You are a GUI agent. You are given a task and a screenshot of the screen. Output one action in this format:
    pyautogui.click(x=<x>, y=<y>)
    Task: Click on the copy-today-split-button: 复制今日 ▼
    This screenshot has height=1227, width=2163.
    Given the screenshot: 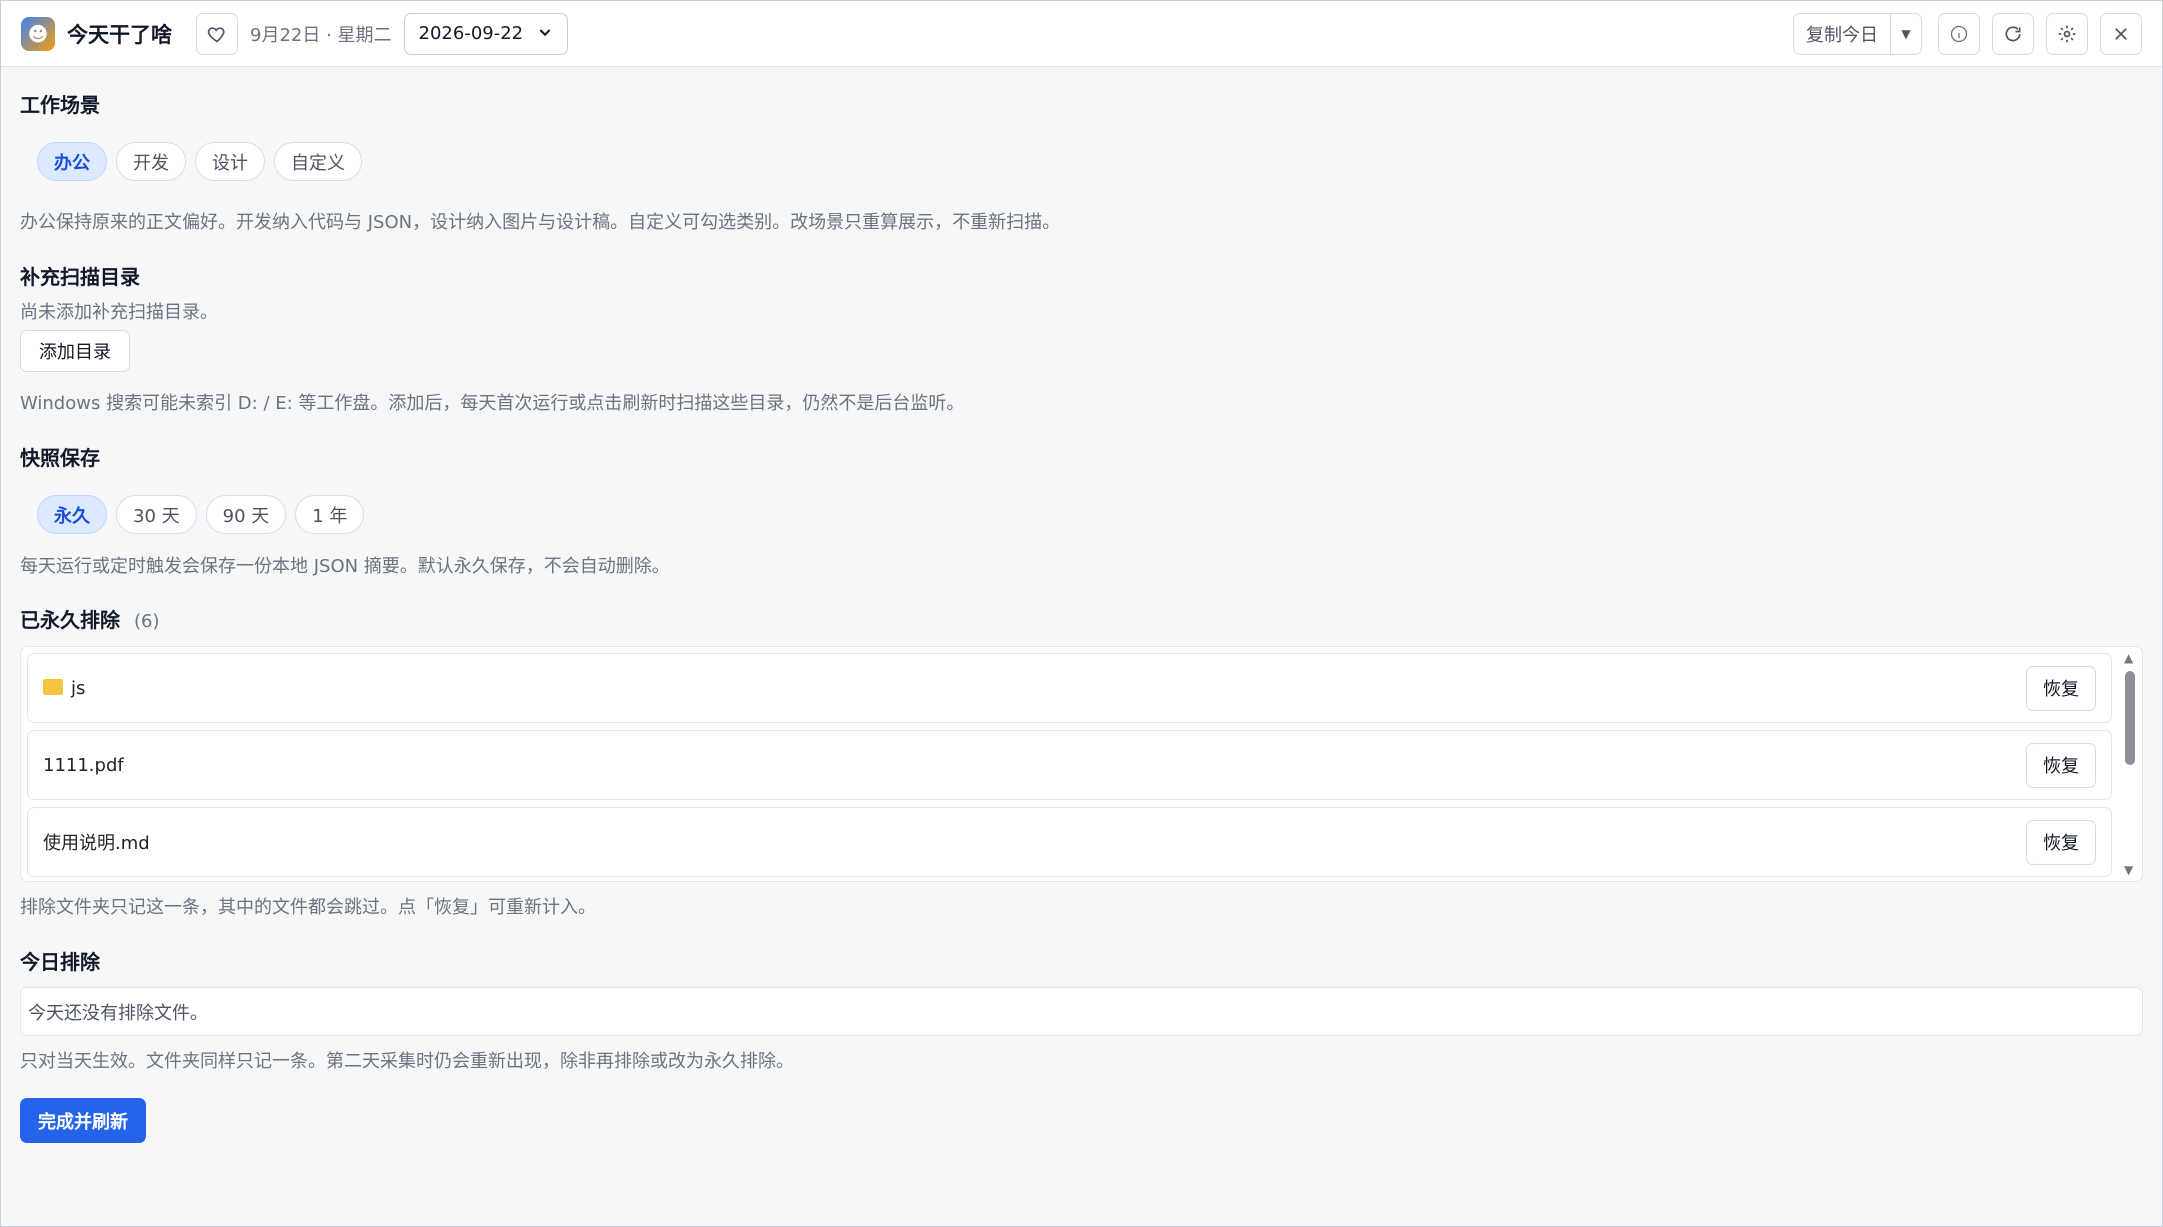 What is the action you would take?
    pyautogui.click(x=1857, y=33)
    